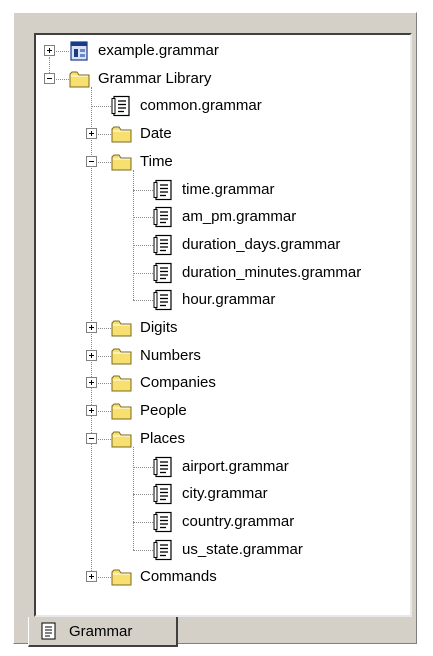 This screenshot has width=433, height=656. What do you see at coordinates (242, 549) in the screenshot?
I see `tree-item-label: us_state.grammar` at bounding box center [242, 549].